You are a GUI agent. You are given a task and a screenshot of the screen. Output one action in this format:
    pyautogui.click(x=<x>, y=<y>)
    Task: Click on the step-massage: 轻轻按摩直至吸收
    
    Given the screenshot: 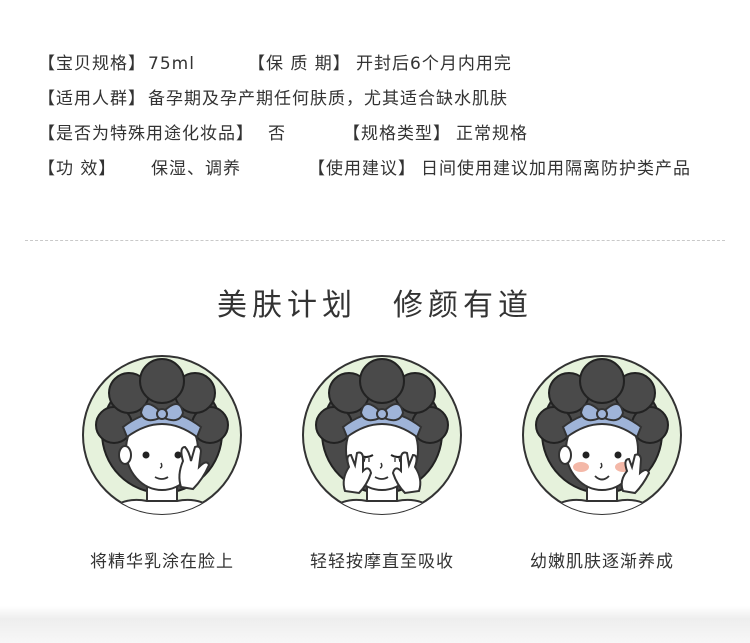 What is the action you would take?
    pyautogui.click(x=382, y=463)
    